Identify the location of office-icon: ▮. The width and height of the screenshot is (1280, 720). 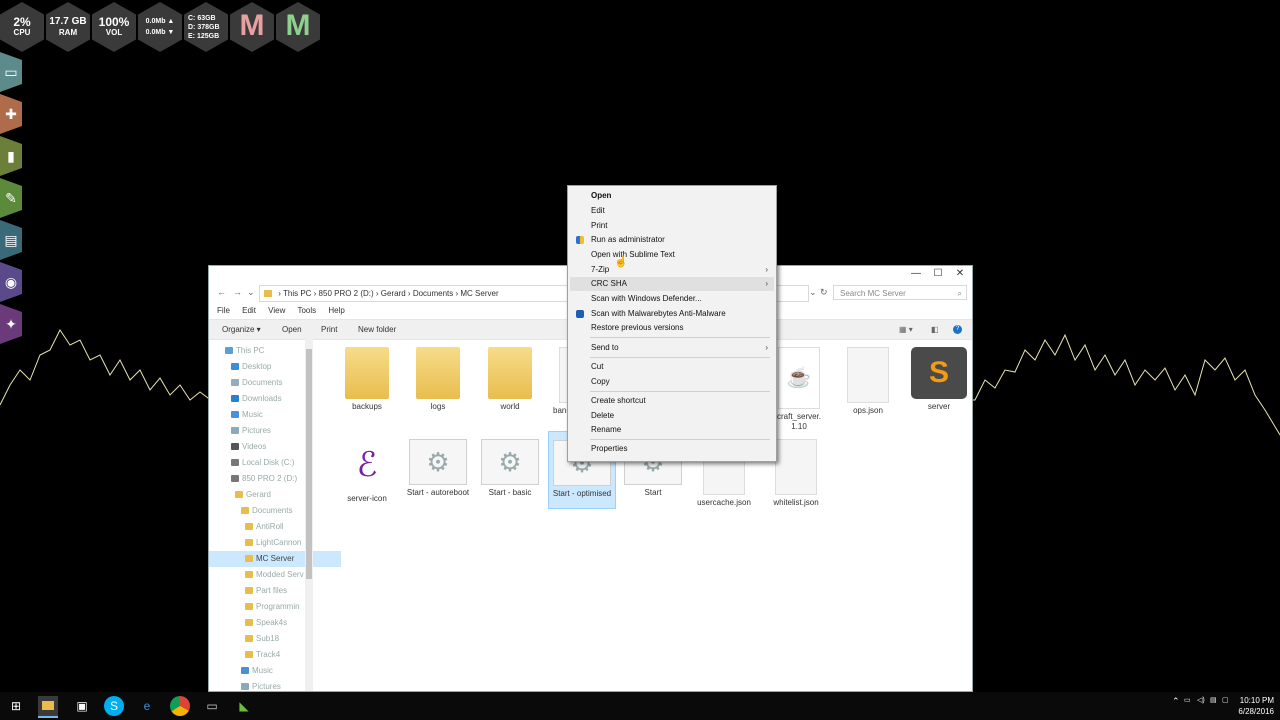
(11, 156).